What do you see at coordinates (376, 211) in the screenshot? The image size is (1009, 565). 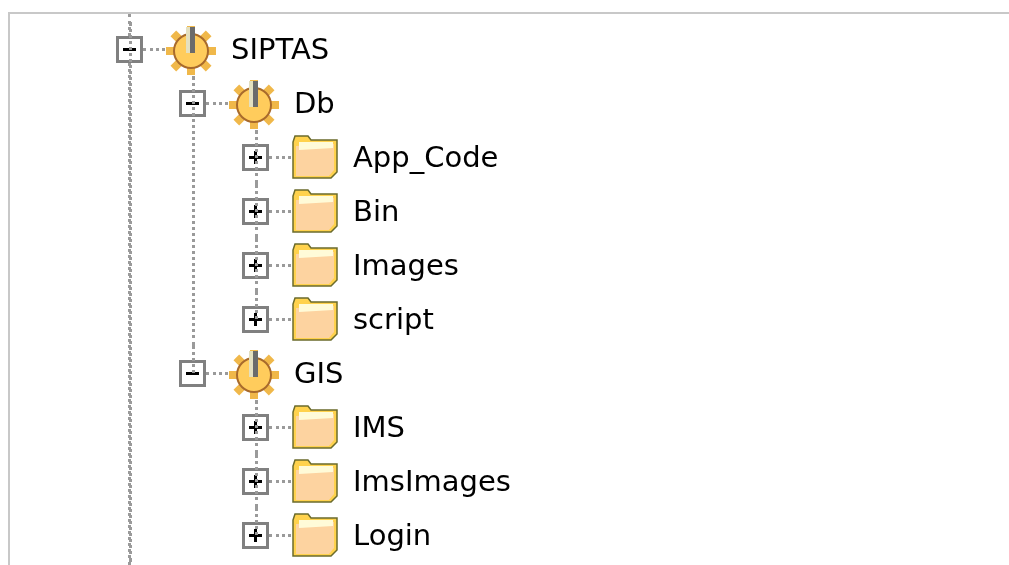 I see `tree-item-label: Bin` at bounding box center [376, 211].